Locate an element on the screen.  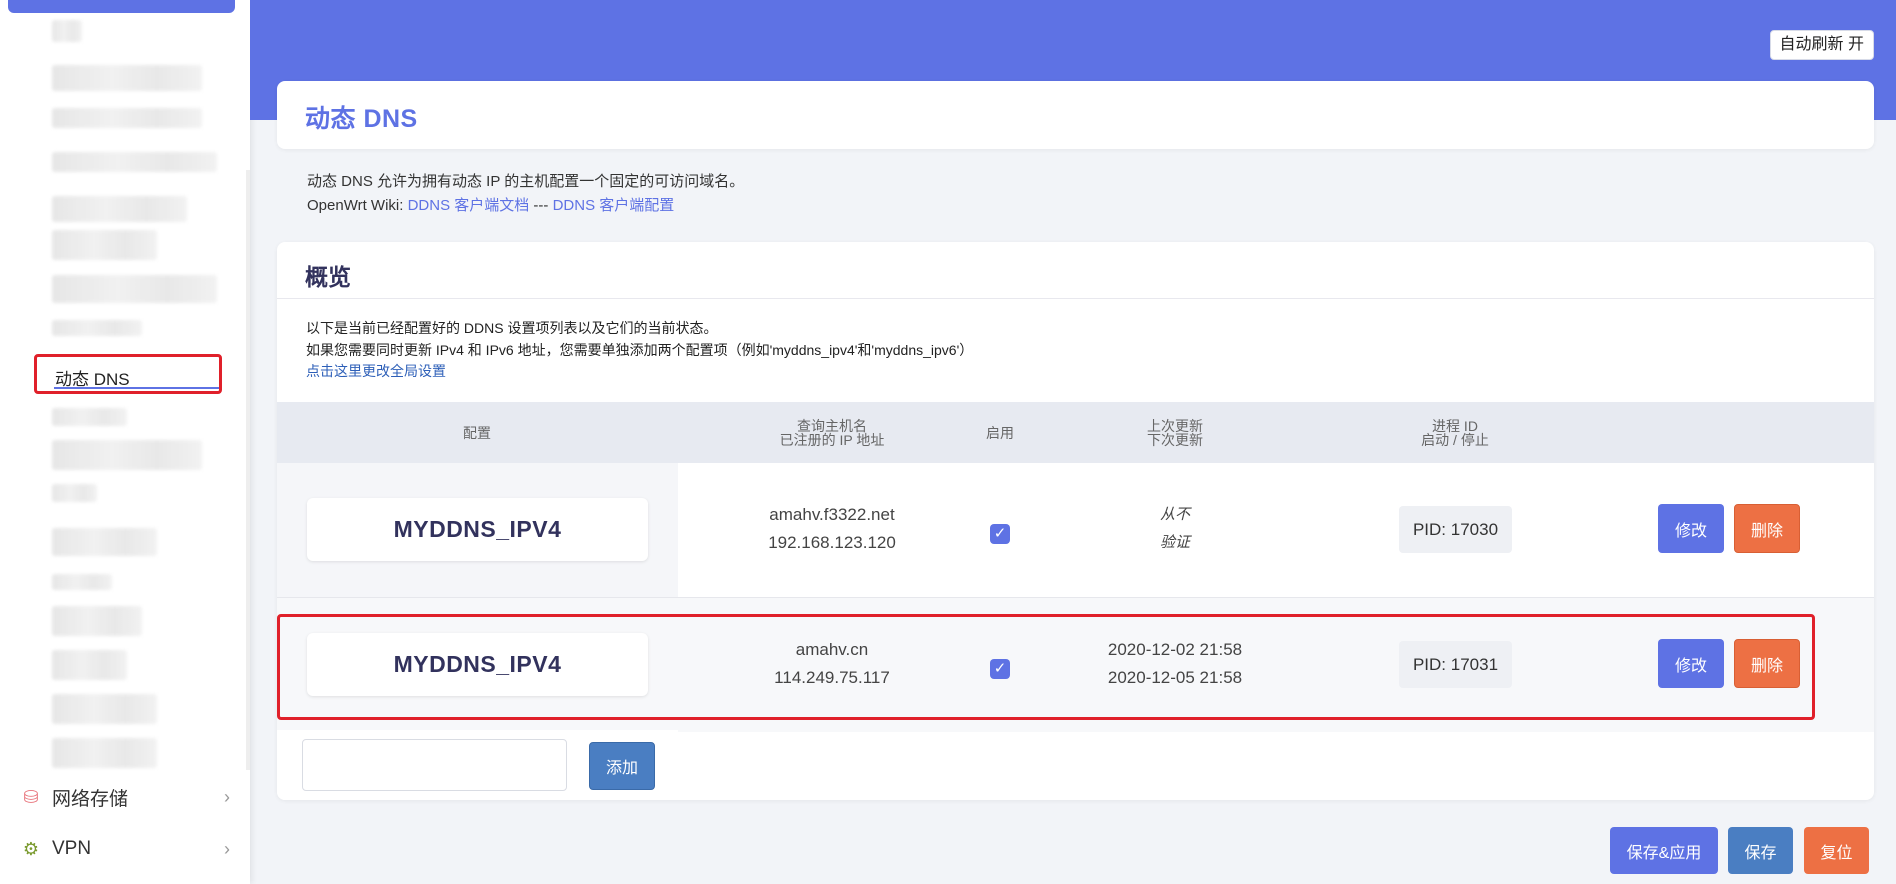
ddns-client-docs-link: DDNS 客户端文档 is located at coordinates (469, 205).